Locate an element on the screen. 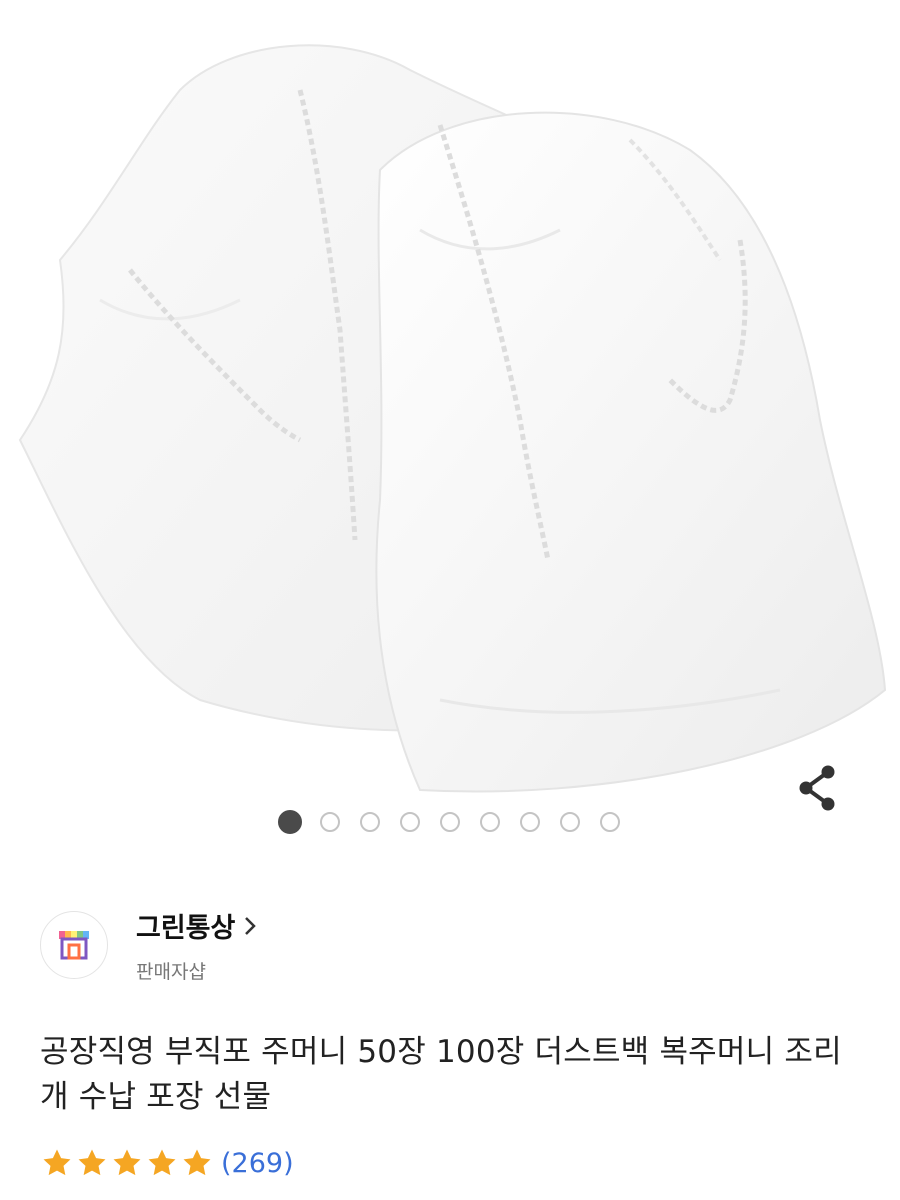  rating-stars is located at coordinates (127, 1163).